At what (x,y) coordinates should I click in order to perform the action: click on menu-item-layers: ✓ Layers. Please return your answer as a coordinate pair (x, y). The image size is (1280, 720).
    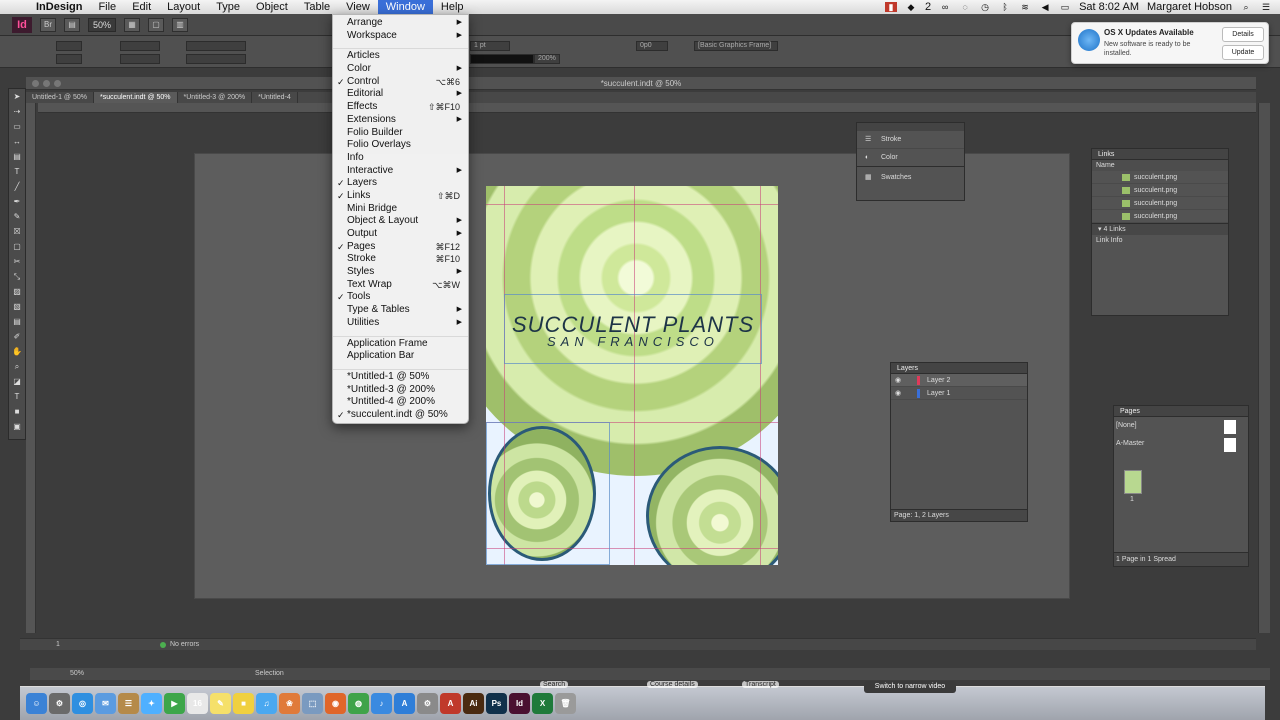
    Looking at the image, I should click on (400, 183).